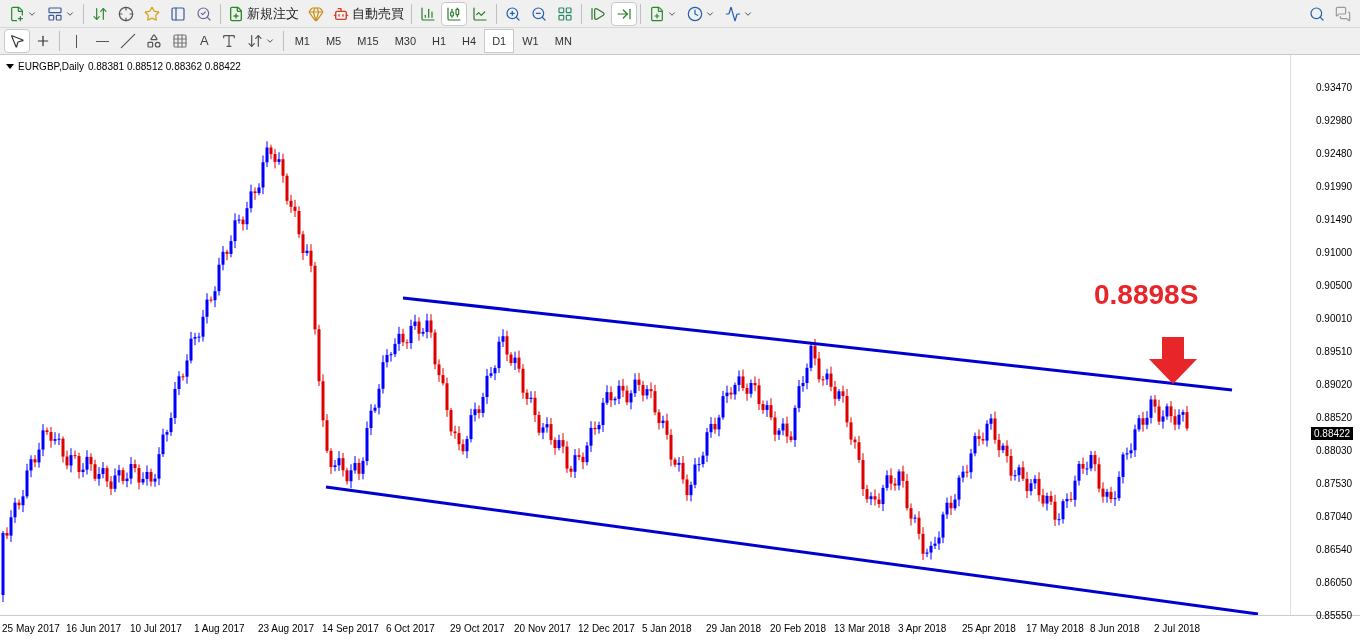 This screenshot has width=1360, height=641. What do you see at coordinates (1335, 517) in the screenshot?
I see `price-tick-label: 0.87040` at bounding box center [1335, 517].